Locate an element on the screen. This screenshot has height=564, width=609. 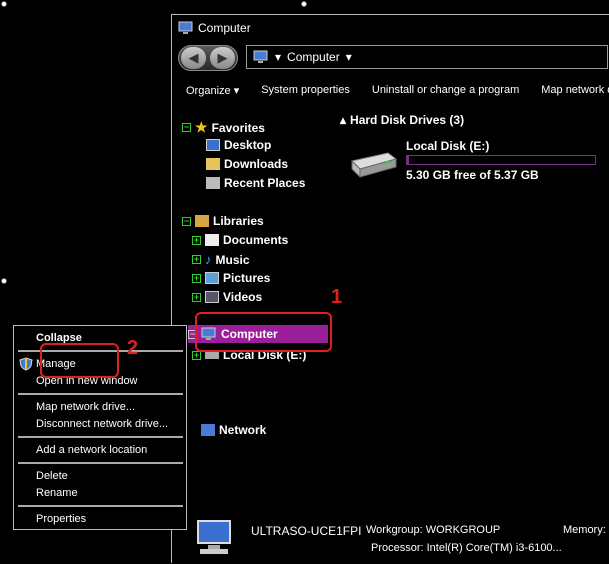
section-header: ▴ Hard Disk Drives (3) is located at coordinates (402, 120).